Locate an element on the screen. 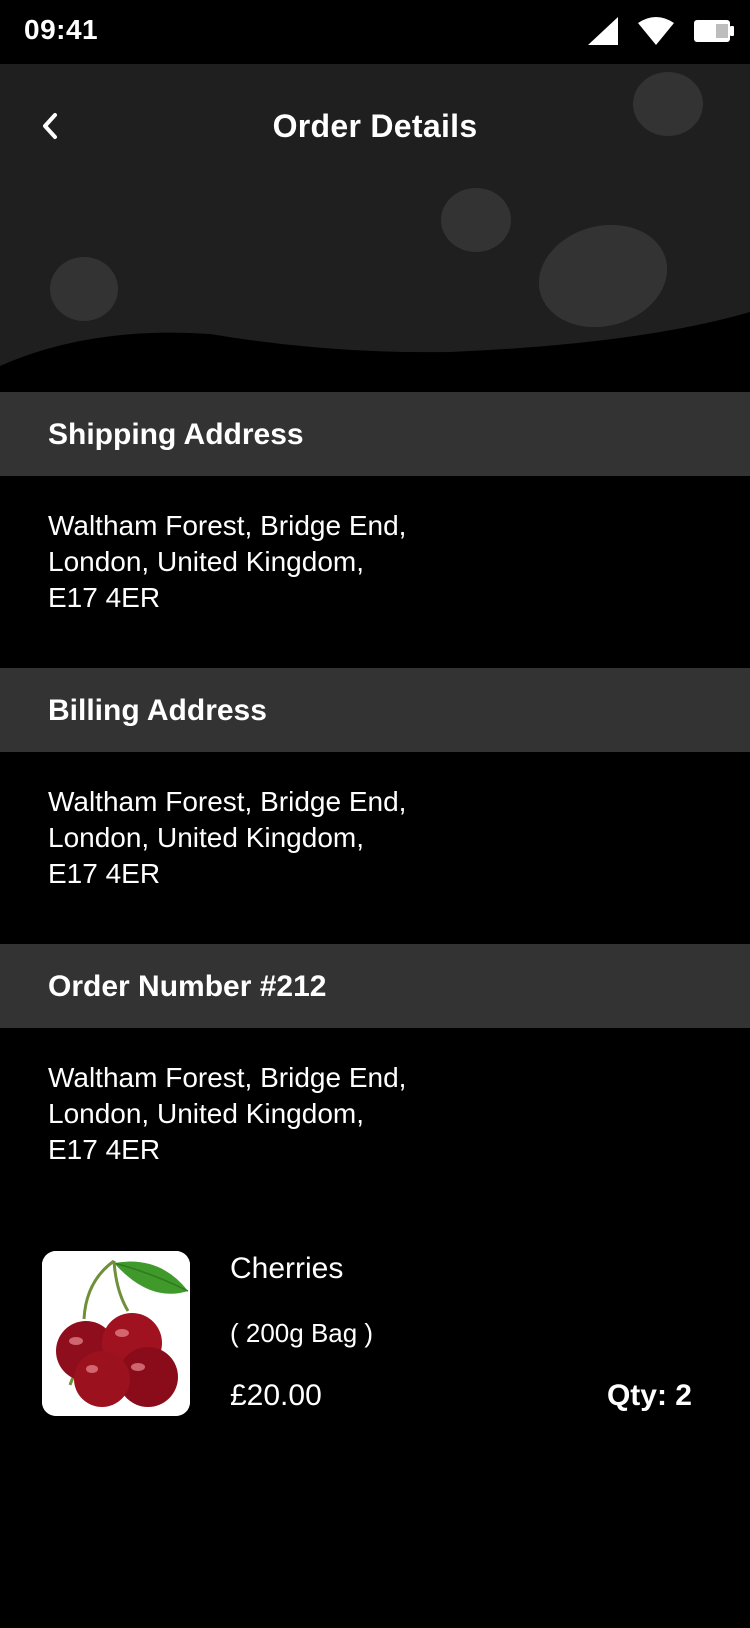 The width and height of the screenshot is (750, 1628). product-variant: ( 200g Bag ) is located at coordinates (302, 1333).